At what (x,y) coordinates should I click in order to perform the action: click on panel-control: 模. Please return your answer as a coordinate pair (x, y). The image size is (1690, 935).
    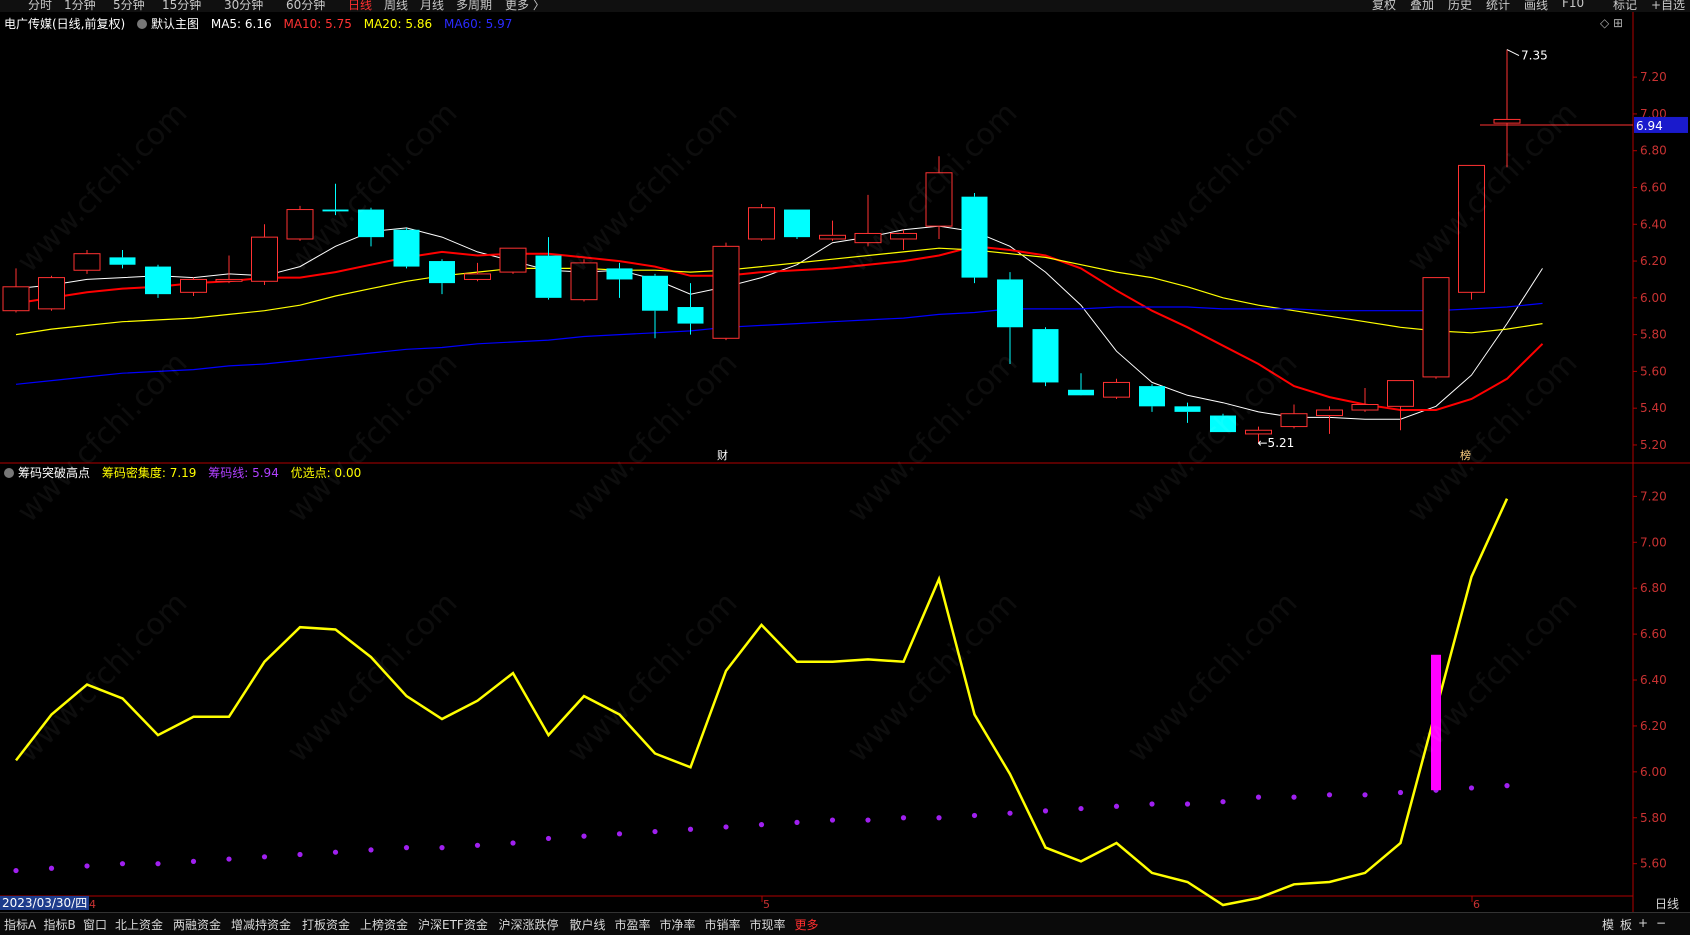
    Looking at the image, I should click on (1608, 924).